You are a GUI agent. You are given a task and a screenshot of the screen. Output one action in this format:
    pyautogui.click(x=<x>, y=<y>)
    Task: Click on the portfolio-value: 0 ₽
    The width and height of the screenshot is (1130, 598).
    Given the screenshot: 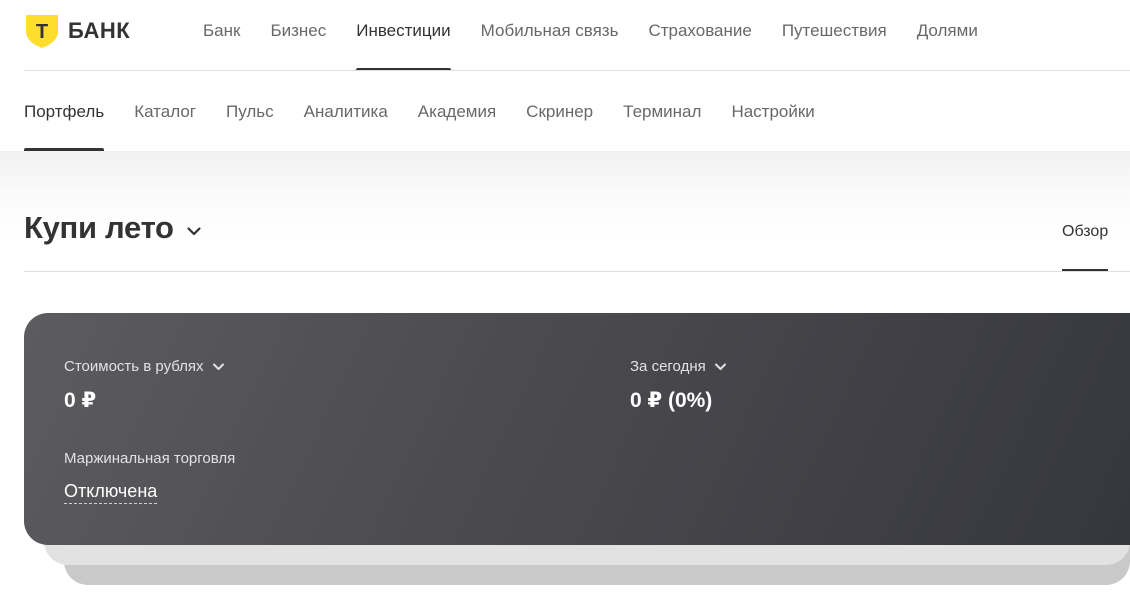 What is the action you would take?
    pyautogui.click(x=80, y=400)
    